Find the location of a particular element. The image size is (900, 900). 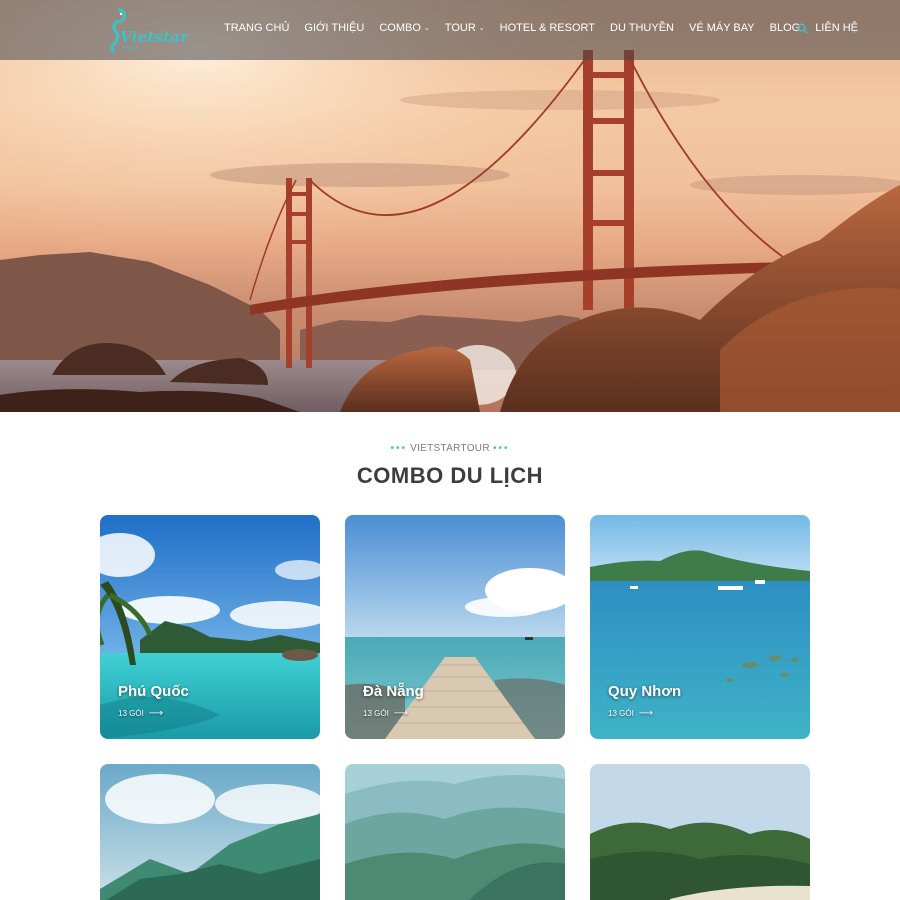

nav-item-hotel-resort: HOTEL & RESORT is located at coordinates (547, 28).